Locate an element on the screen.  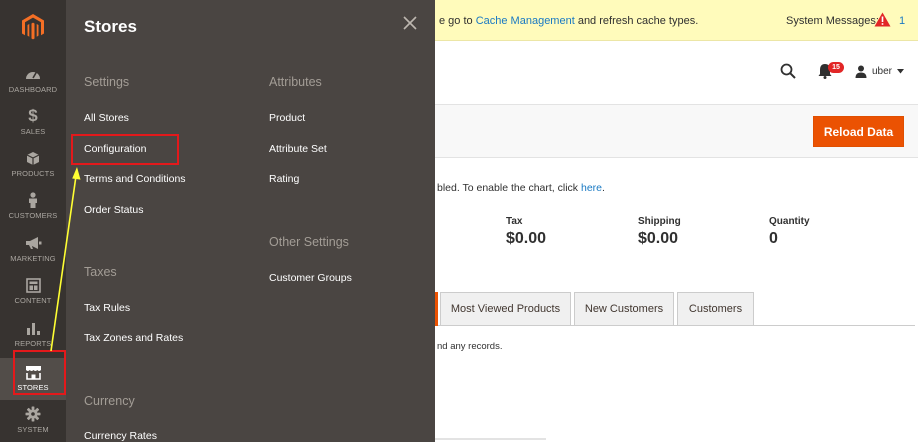
message-suffix: and refresh cache types. is located at coordinates (636, 21).